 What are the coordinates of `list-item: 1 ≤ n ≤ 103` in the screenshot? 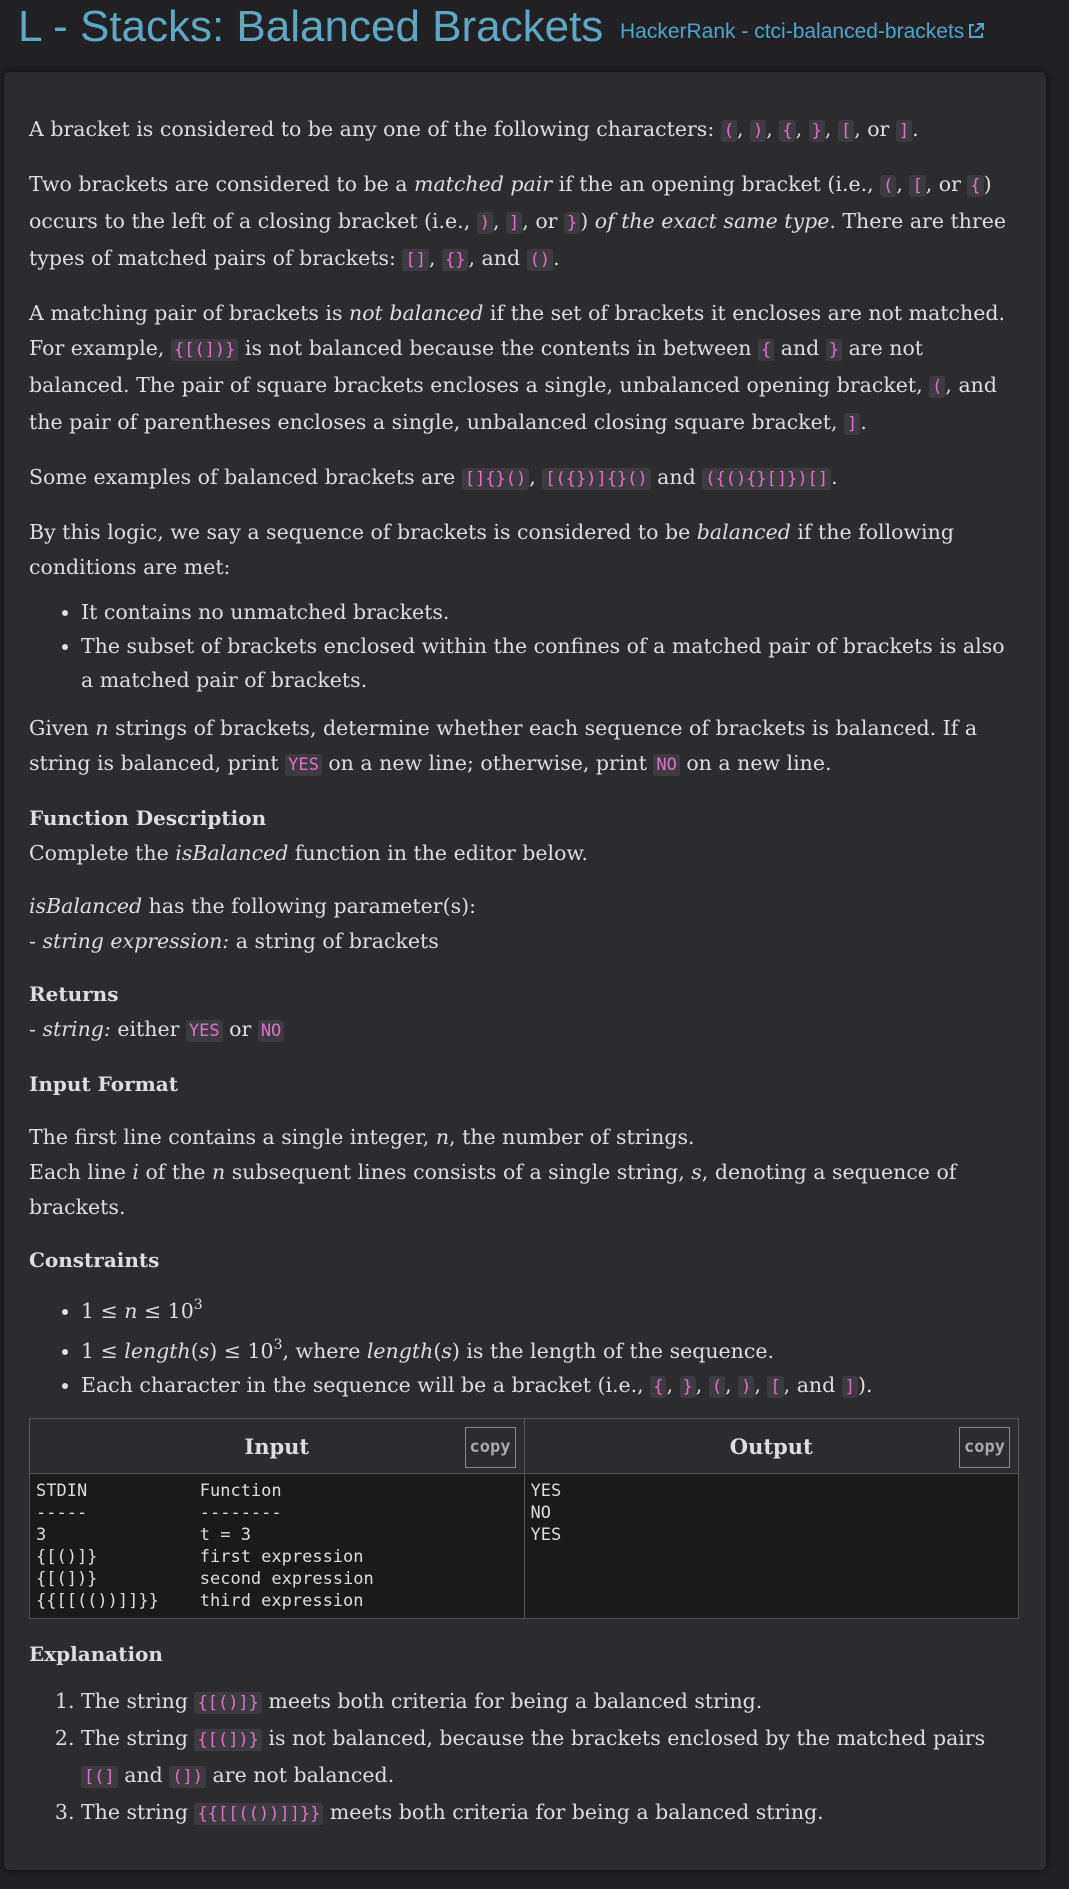 It's located at (550, 1308).